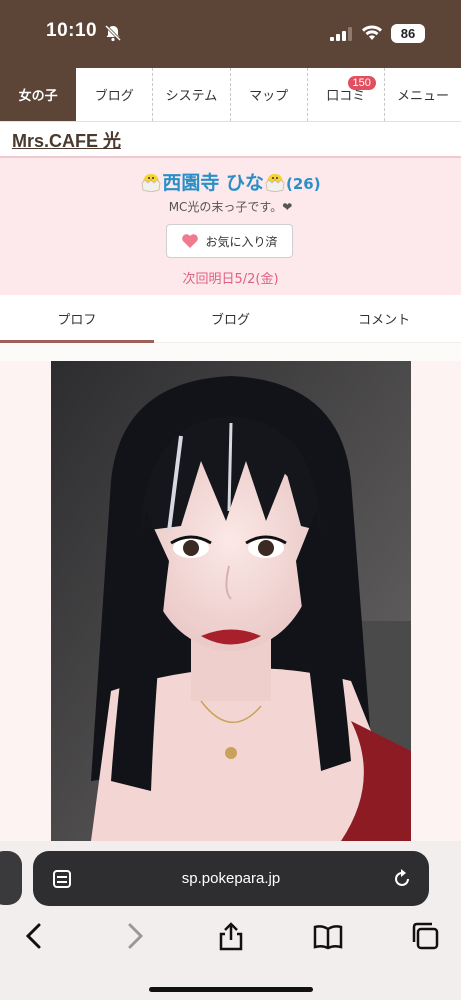 This screenshot has width=461, height=1000. I want to click on address-bar: sp.pokepara.jp, so click(231, 878).